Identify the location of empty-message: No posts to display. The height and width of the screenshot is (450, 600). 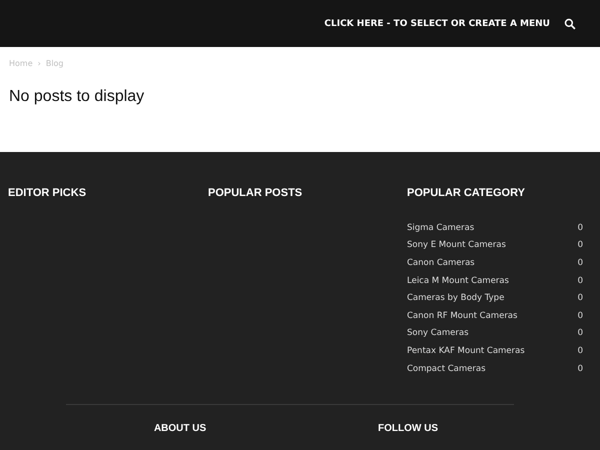
(77, 97).